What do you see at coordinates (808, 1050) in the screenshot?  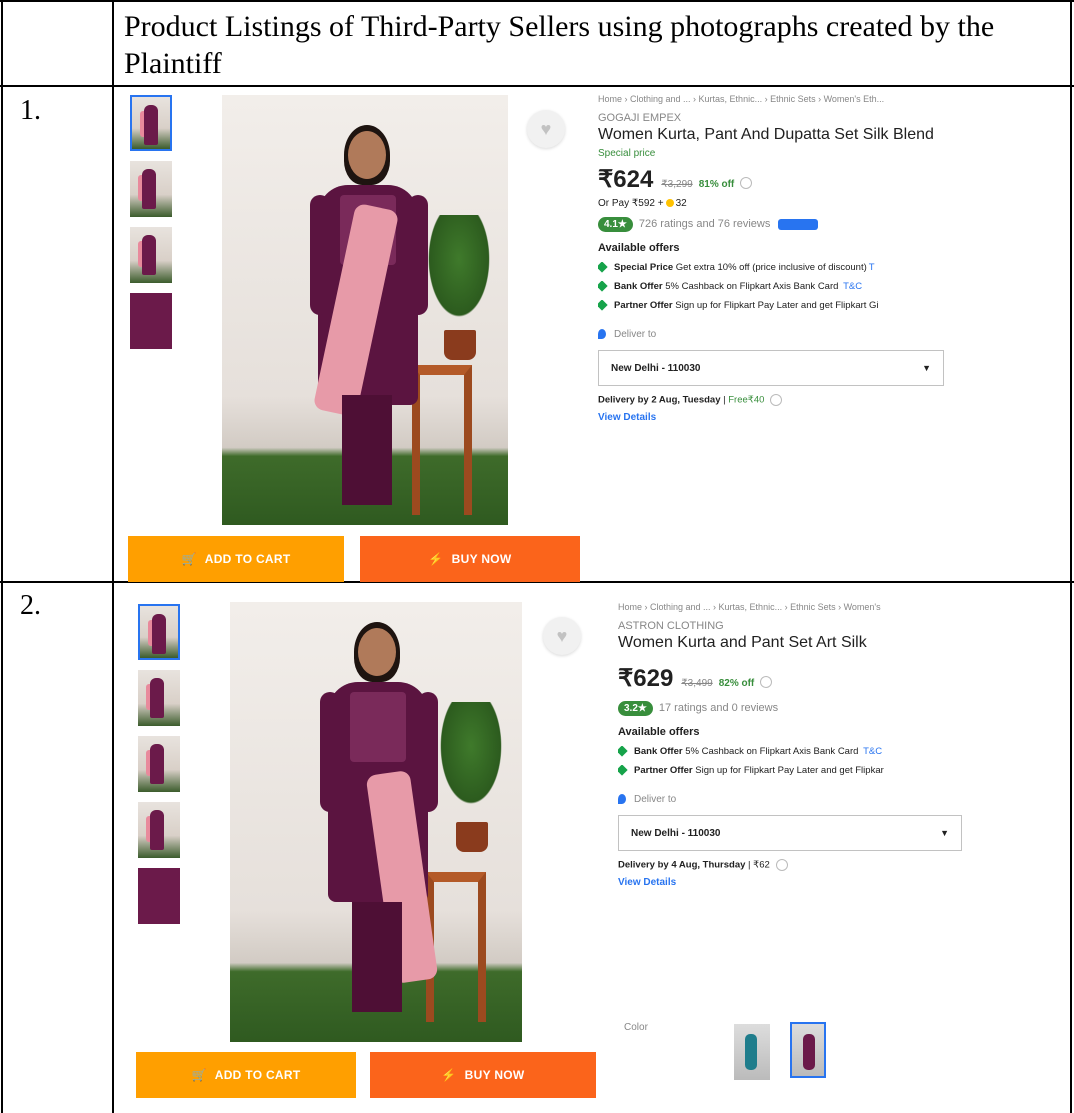 I see `color-swatch-wine` at bounding box center [808, 1050].